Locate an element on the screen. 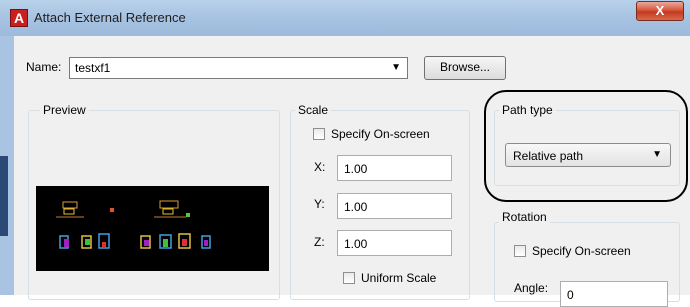 The width and height of the screenshot is (690, 307). annotation-circle is located at coordinates (586, 146).